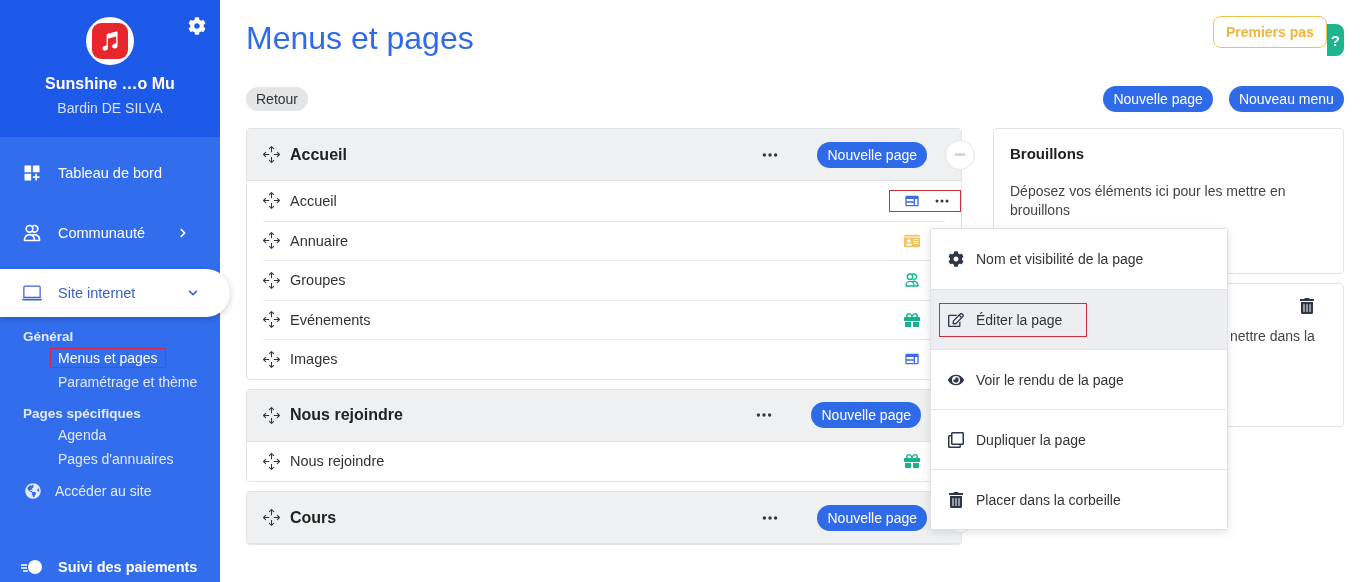 The image size is (1360, 582). Describe the element at coordinates (110, 233) in the screenshot. I see `sidebar-item: Communauté` at that location.